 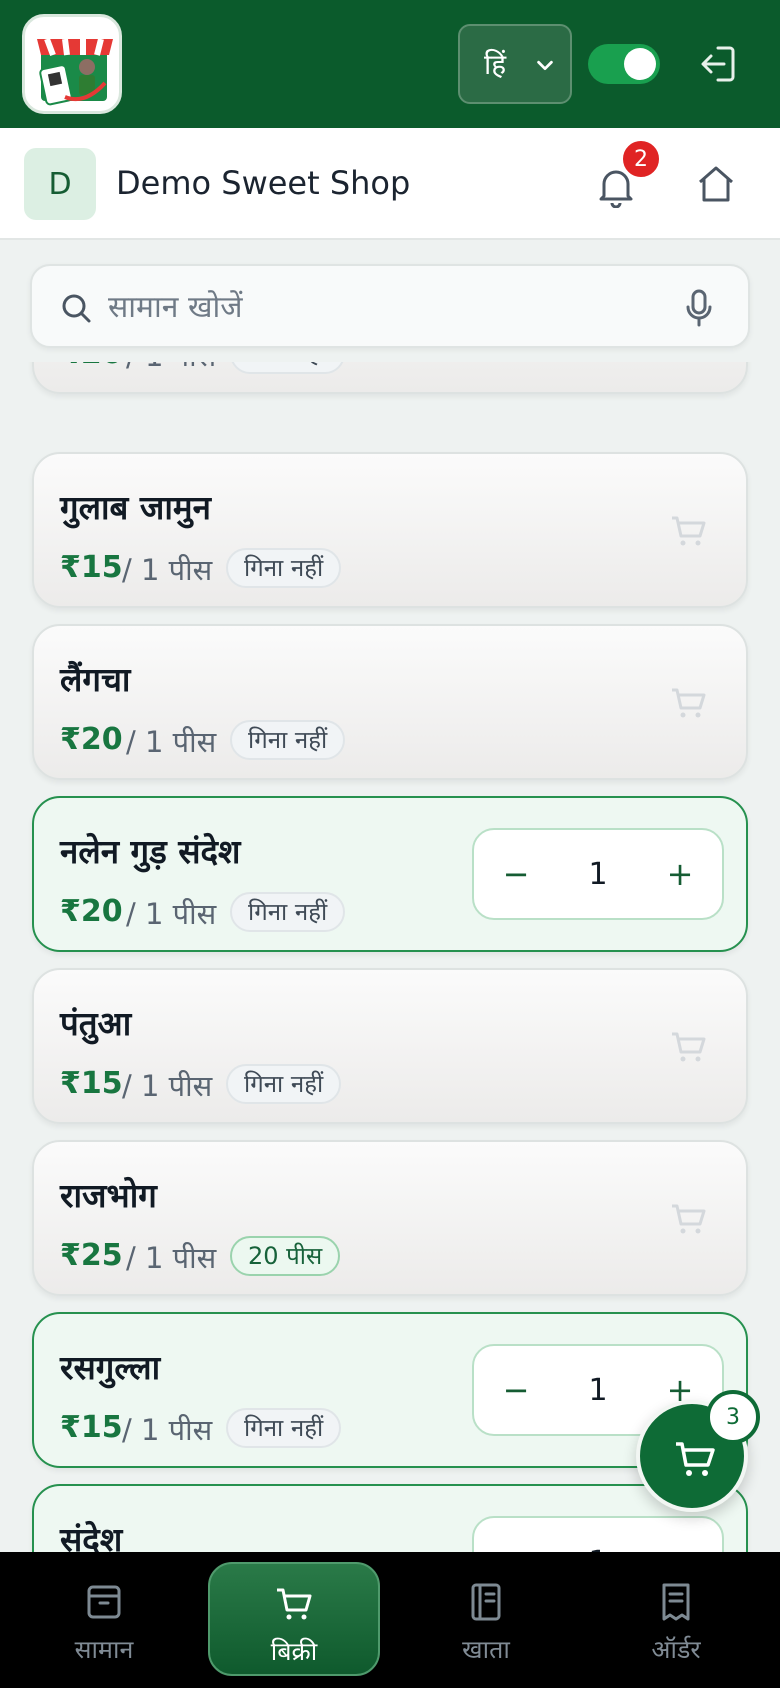 What do you see at coordinates (91, 1255) in the screenshot?
I see `product-price: ₹25` at bounding box center [91, 1255].